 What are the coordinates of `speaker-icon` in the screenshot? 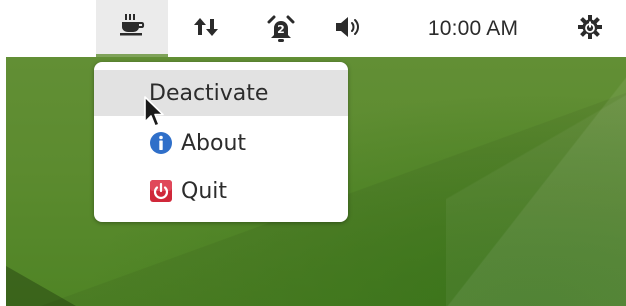 It's located at (349, 29).